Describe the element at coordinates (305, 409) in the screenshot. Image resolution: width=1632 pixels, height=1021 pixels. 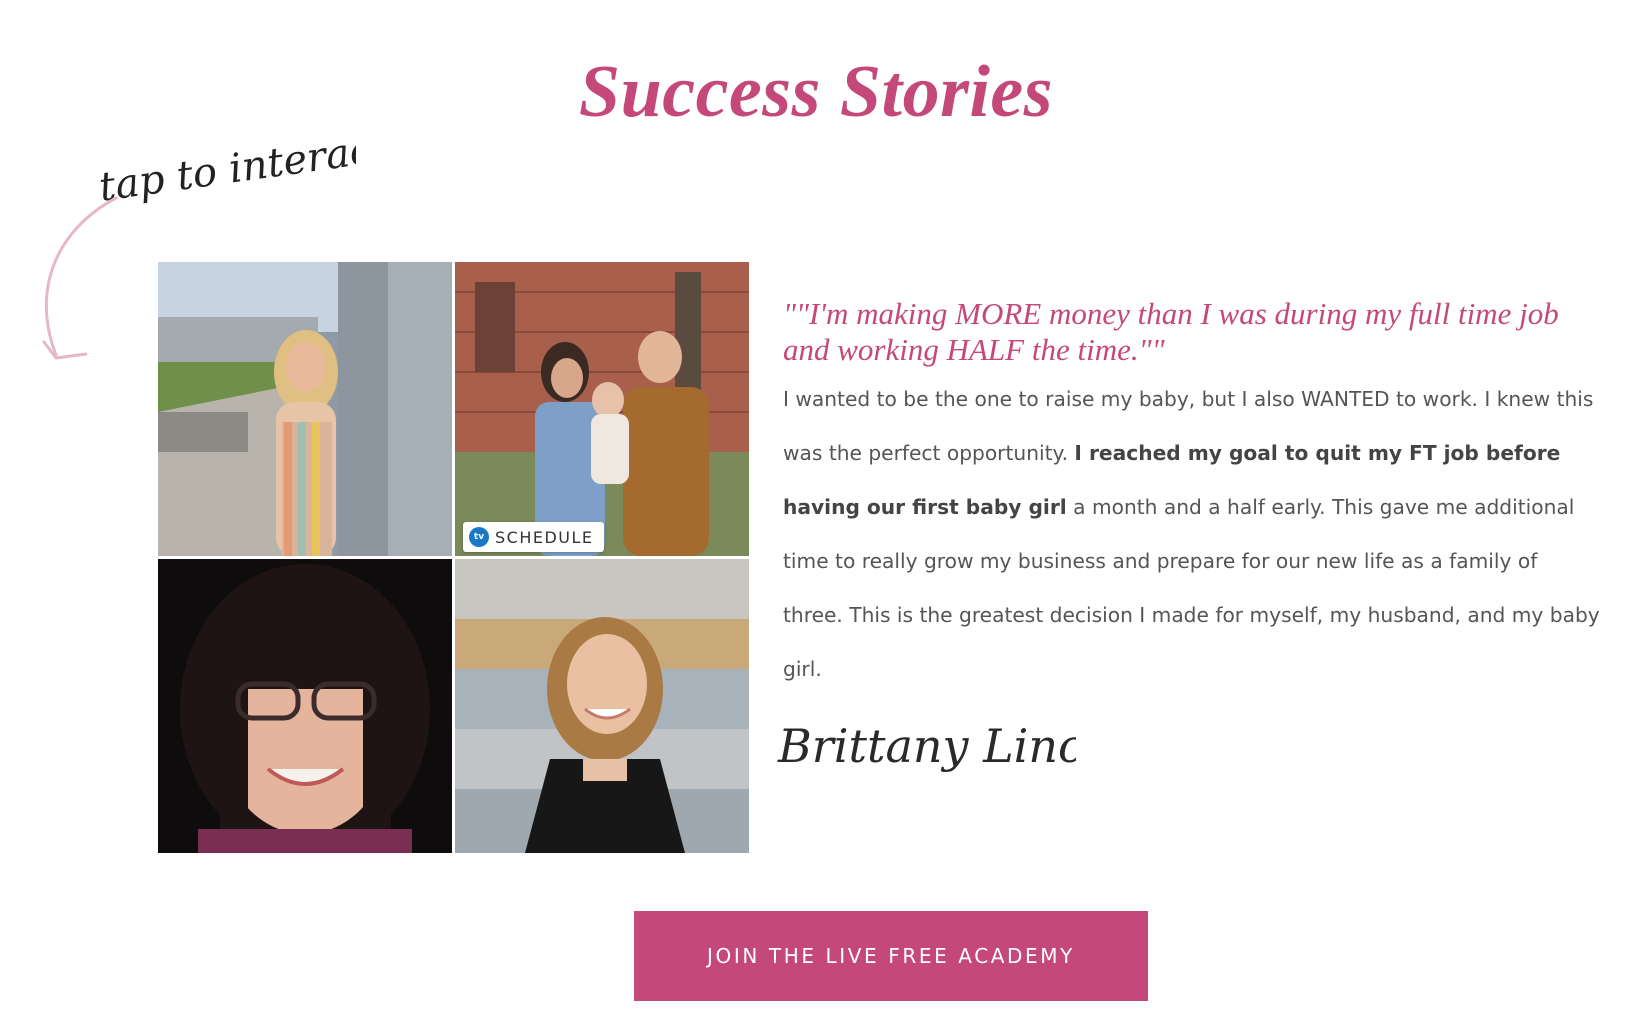
I see `gallery-photo-woman-striped-dress` at that location.